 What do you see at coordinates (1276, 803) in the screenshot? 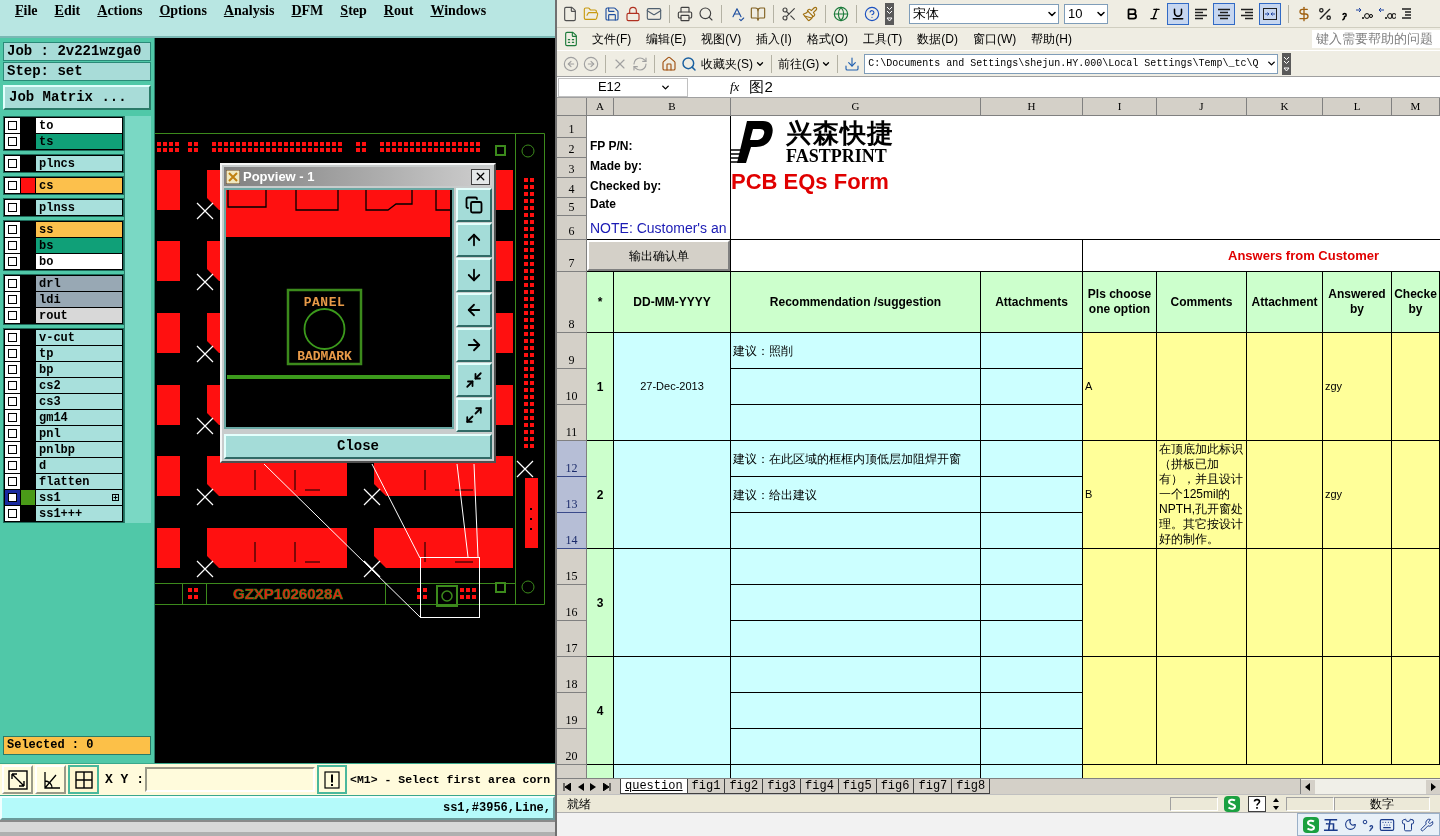
I see `spinner-arrows-icon` at bounding box center [1276, 803].